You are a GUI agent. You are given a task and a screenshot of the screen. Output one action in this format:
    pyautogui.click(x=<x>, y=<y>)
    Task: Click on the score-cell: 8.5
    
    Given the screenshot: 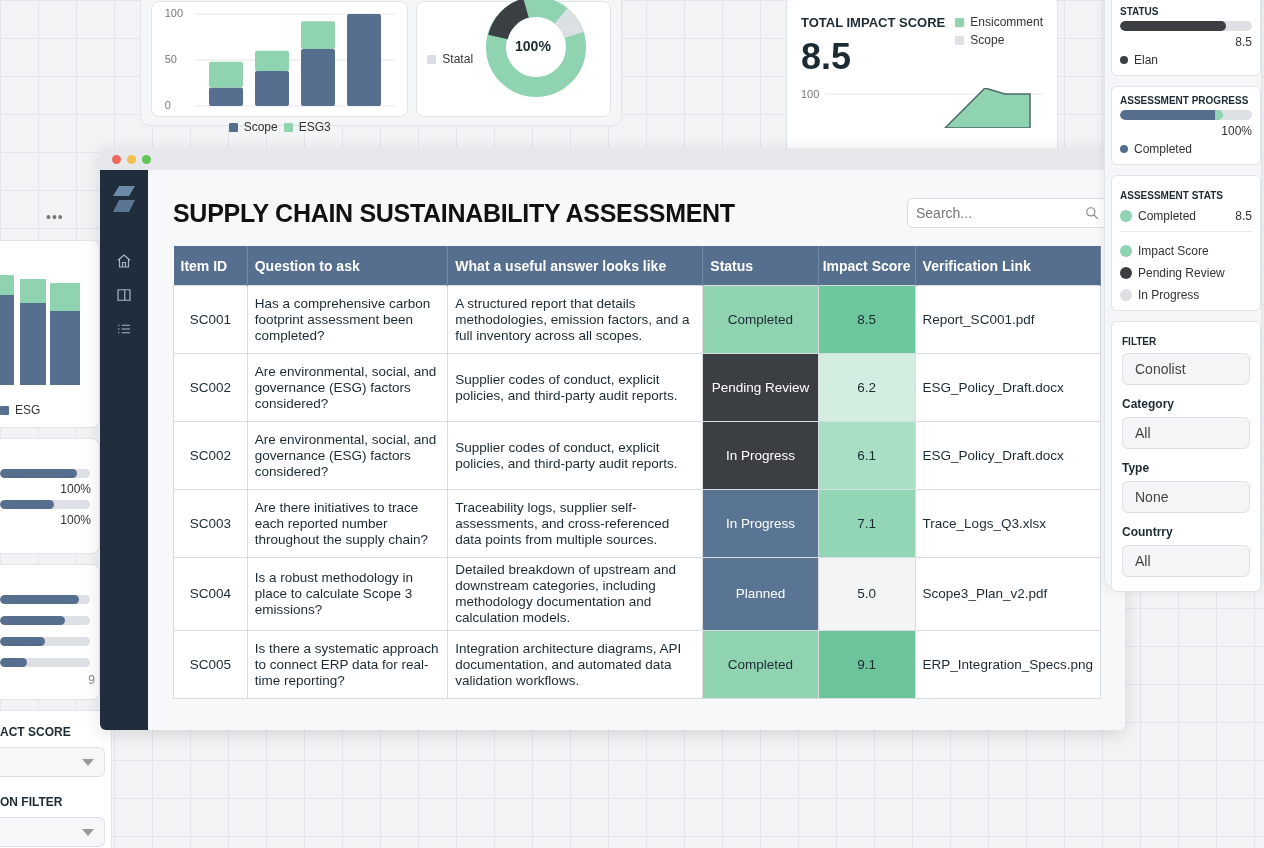 What is the action you would take?
    pyautogui.click(x=867, y=319)
    